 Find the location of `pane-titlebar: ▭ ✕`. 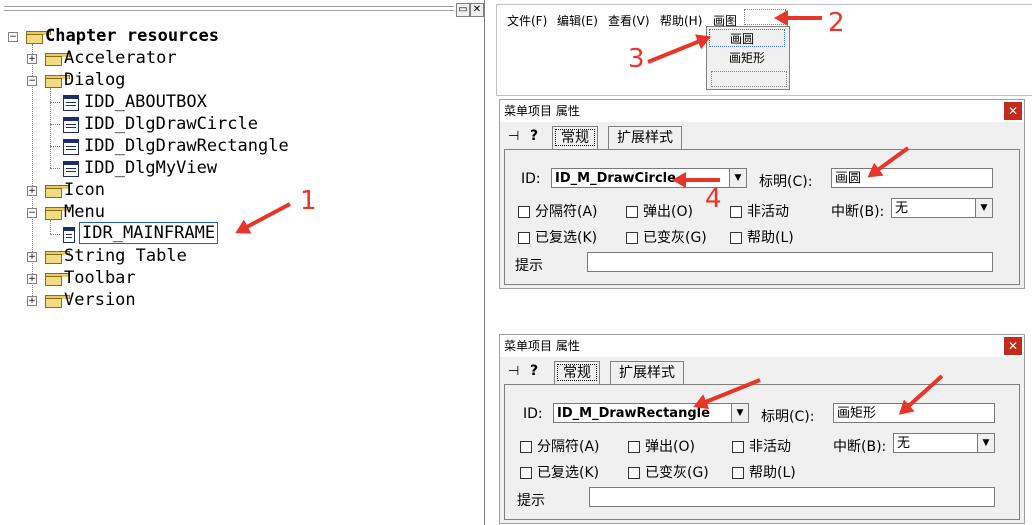

pane-titlebar: ▭ ✕ is located at coordinates (242, 10).